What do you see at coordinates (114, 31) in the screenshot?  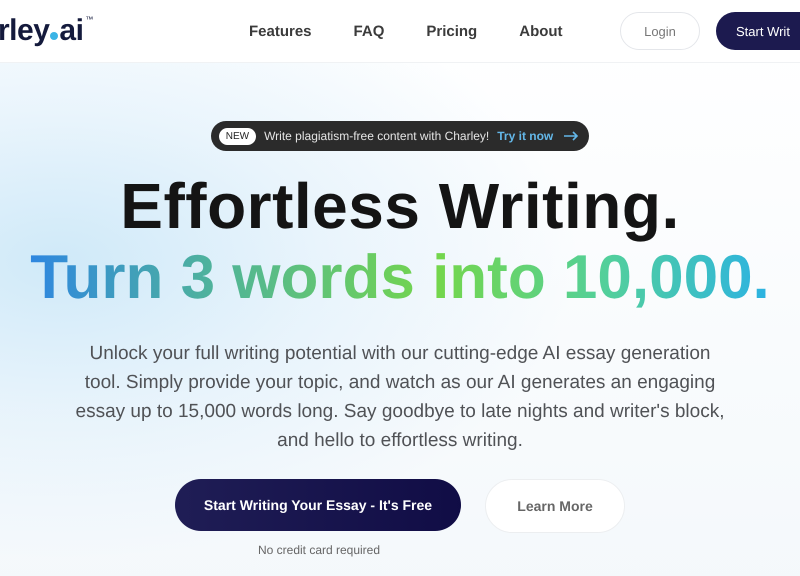 I see `logo: rley ai™` at bounding box center [114, 31].